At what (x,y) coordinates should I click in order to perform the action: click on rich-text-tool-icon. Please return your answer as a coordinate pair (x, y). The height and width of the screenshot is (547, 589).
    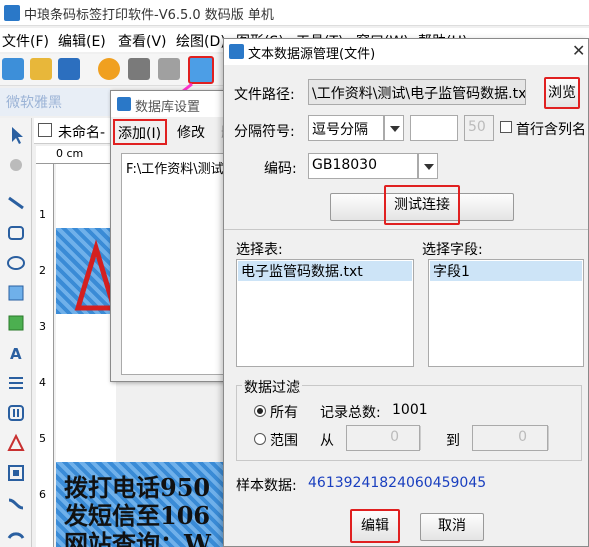
    Looking at the image, I should click on (16, 383).